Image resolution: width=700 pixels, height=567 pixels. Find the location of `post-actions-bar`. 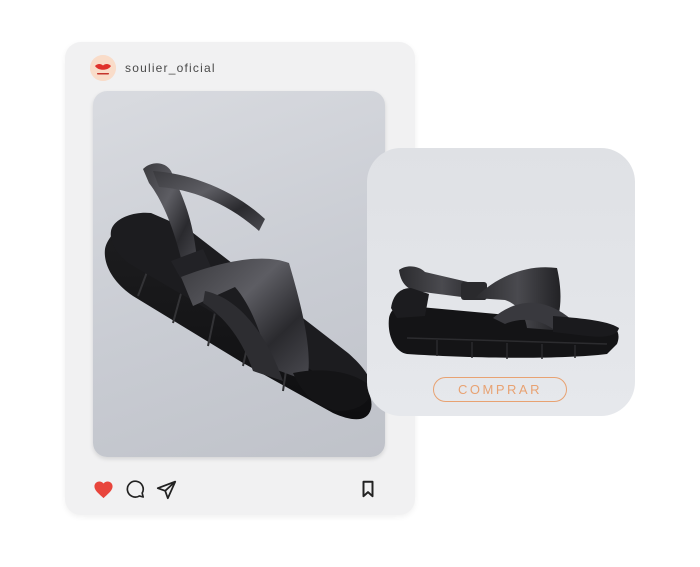

post-actions-bar is located at coordinates (235, 489).